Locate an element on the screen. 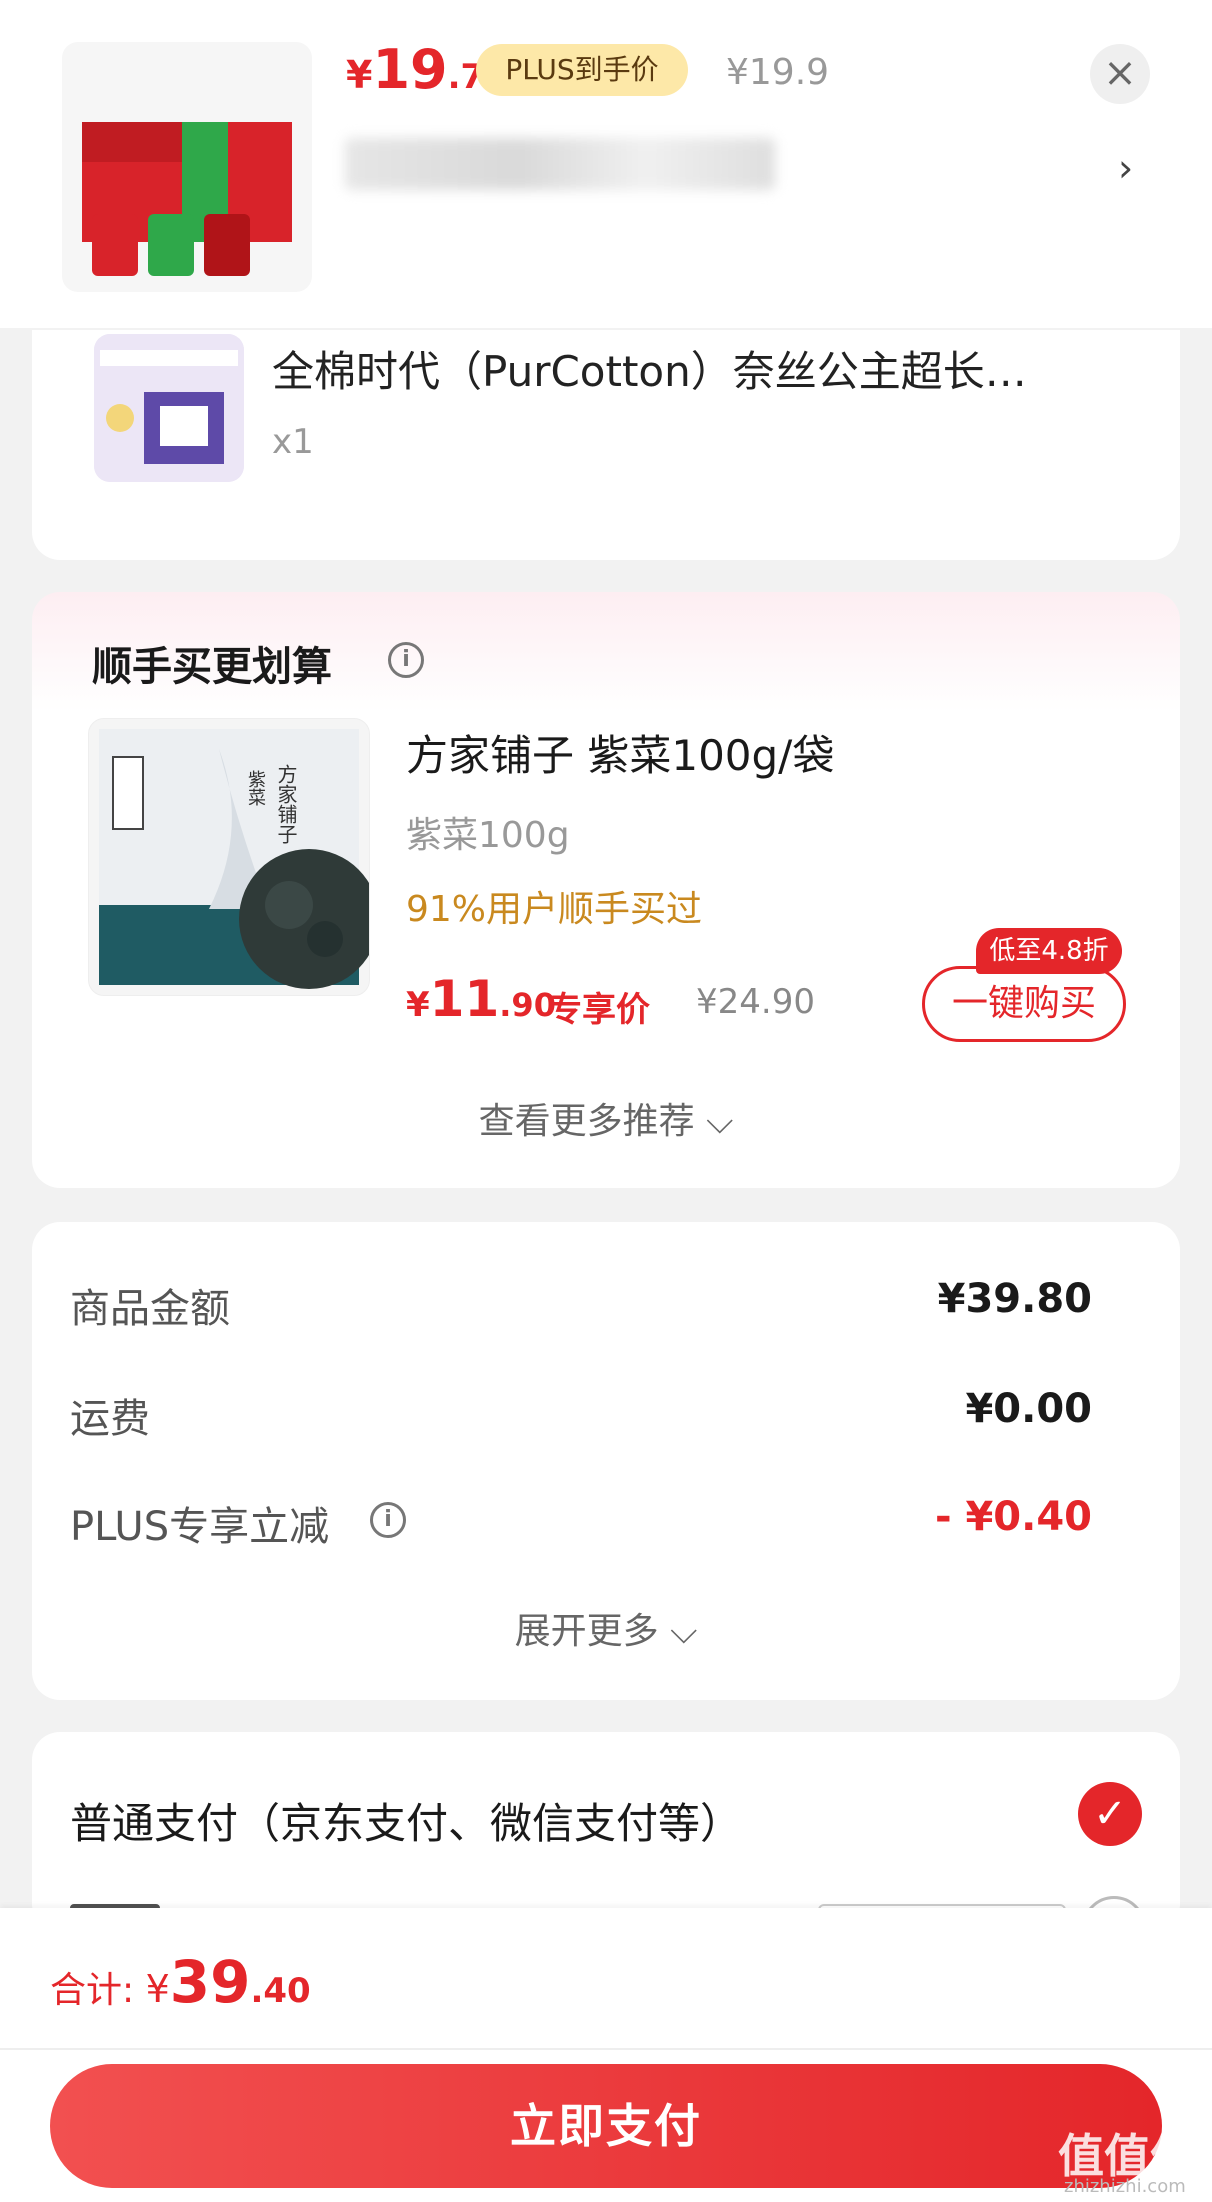 The image size is (1212, 2202). expand-more-link: 展开更多 ⌵ is located at coordinates (606, 1628).